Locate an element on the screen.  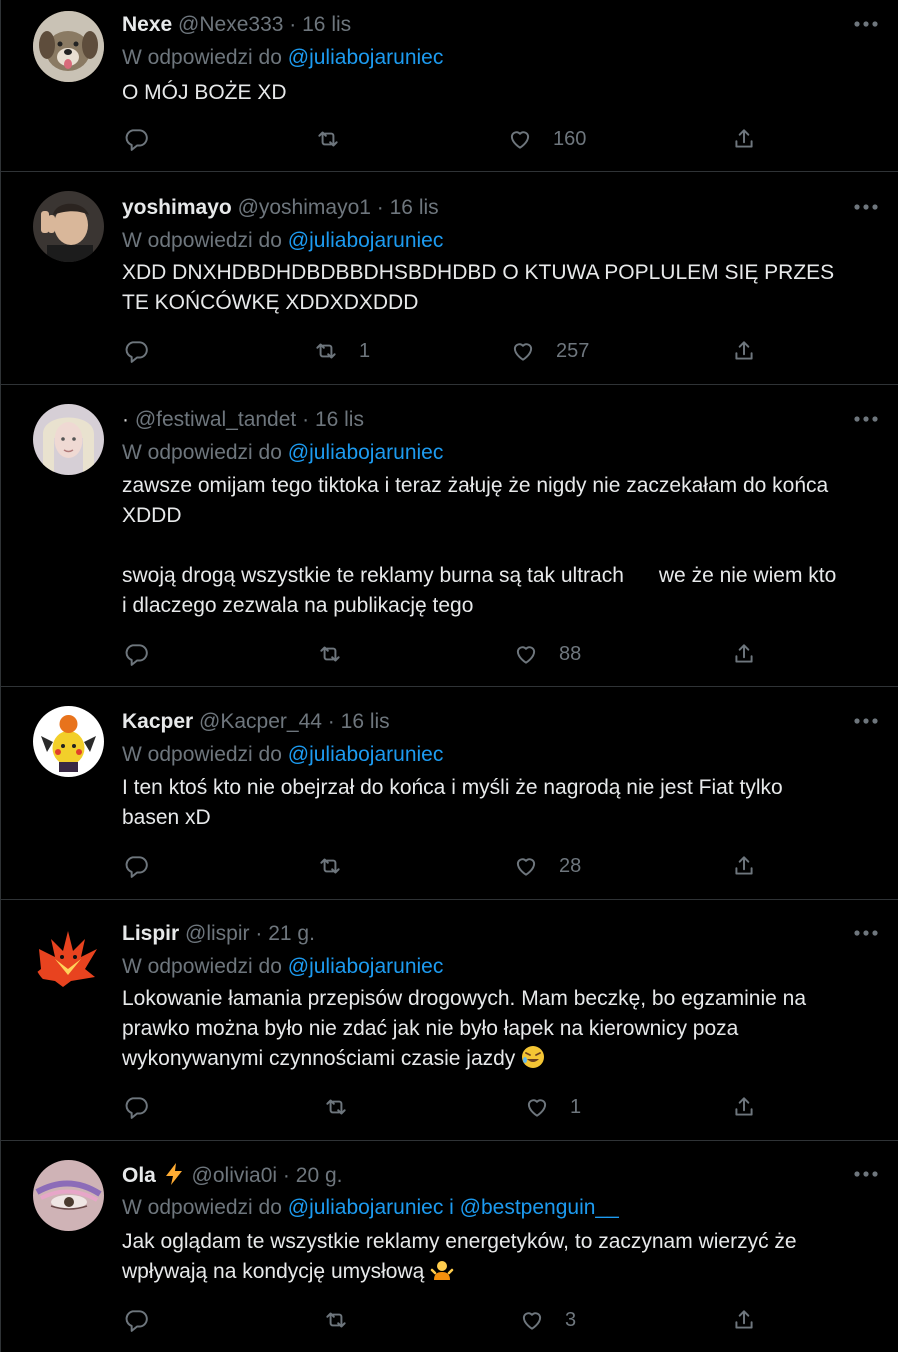
pikachu-avatar-icon is located at coordinates (68, 741).